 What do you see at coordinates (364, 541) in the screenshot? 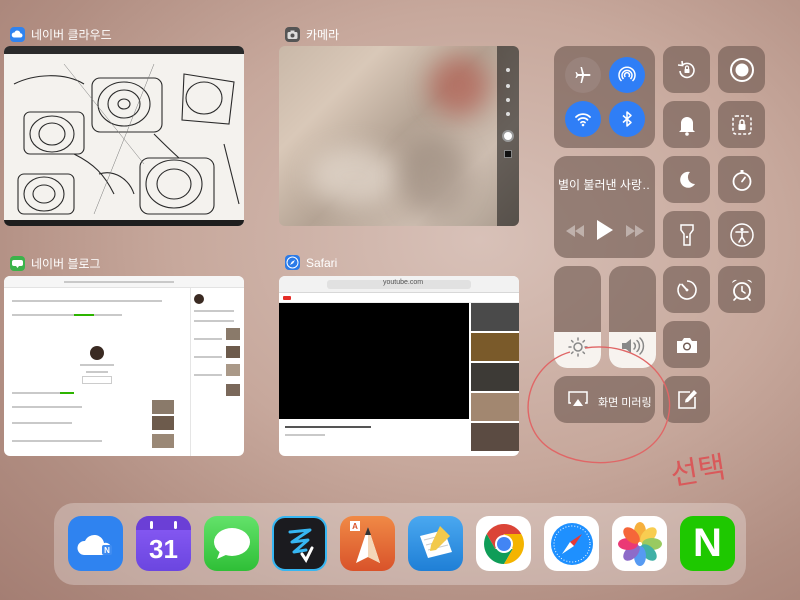
I see `pencil-icon: A` at bounding box center [364, 541].